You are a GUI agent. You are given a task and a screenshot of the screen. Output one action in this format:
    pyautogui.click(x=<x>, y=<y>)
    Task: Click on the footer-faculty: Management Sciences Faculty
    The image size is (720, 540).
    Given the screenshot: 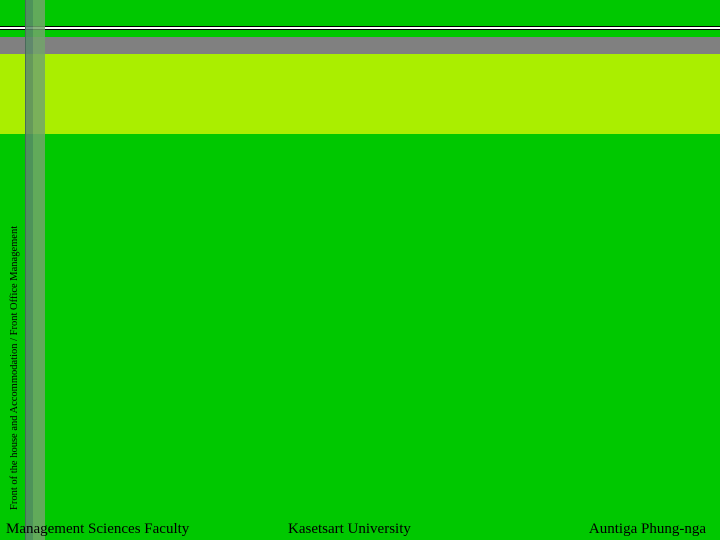 What is the action you would take?
    pyautogui.click(x=98, y=529)
    